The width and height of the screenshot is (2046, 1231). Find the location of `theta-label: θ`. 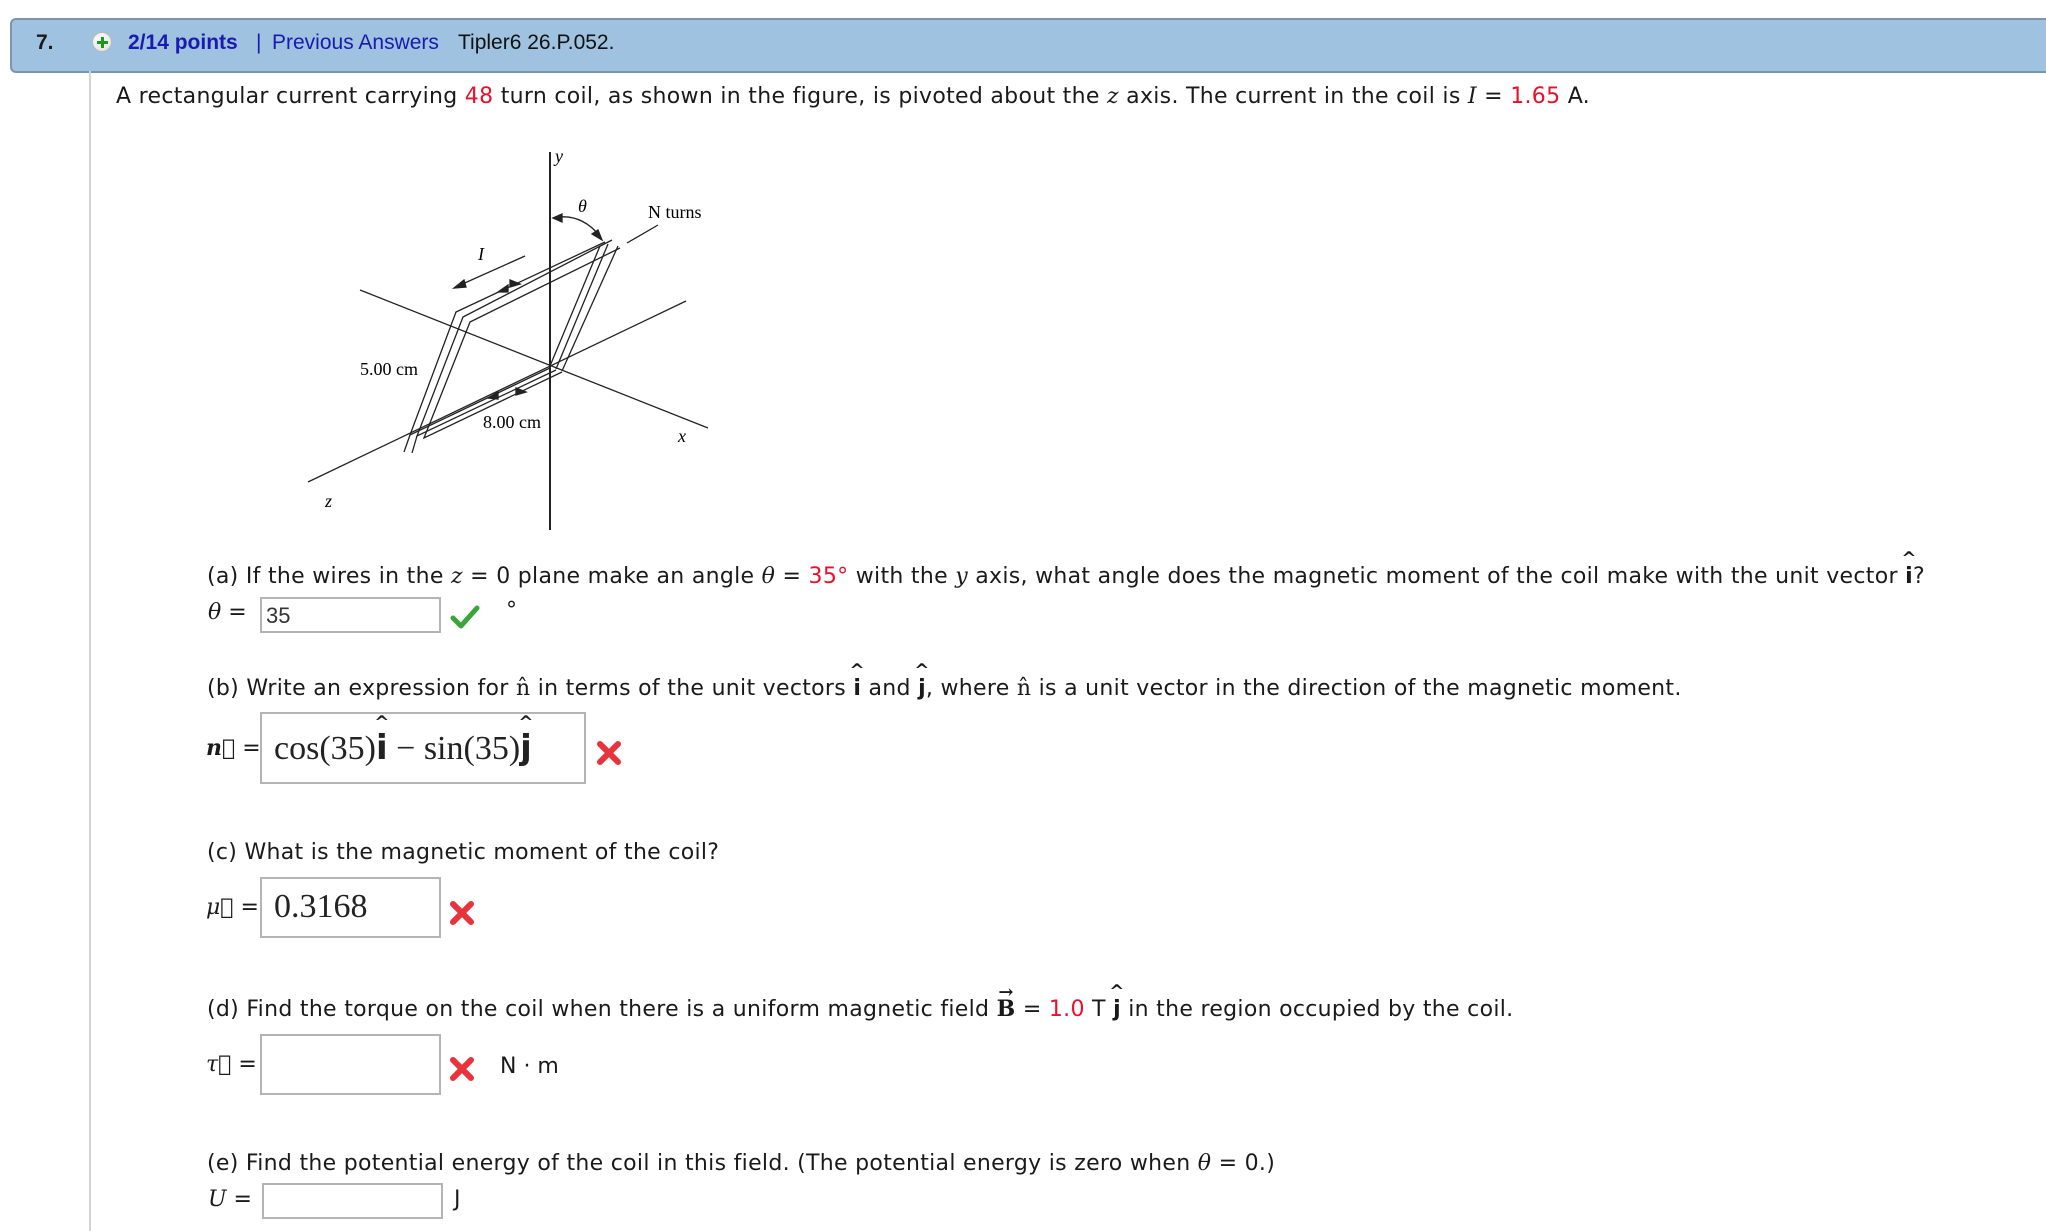

theta-label: θ is located at coordinates (582, 206).